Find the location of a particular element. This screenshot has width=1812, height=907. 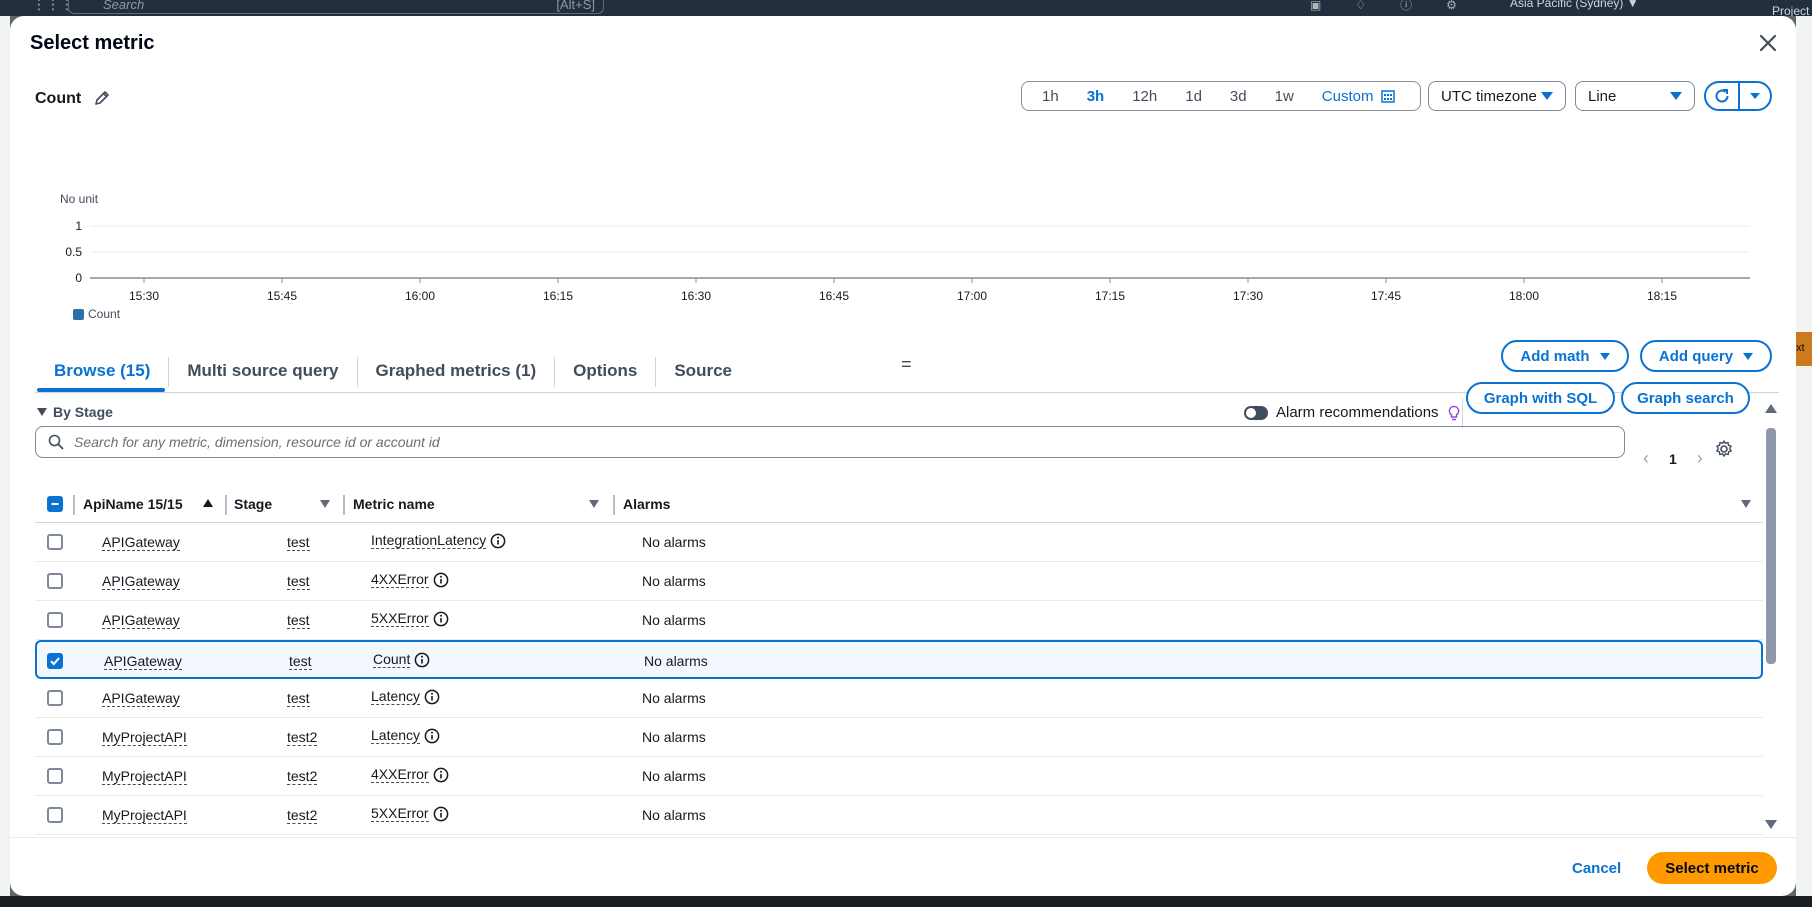

tab-multi-source-query: Multi source query is located at coordinates (263, 372).